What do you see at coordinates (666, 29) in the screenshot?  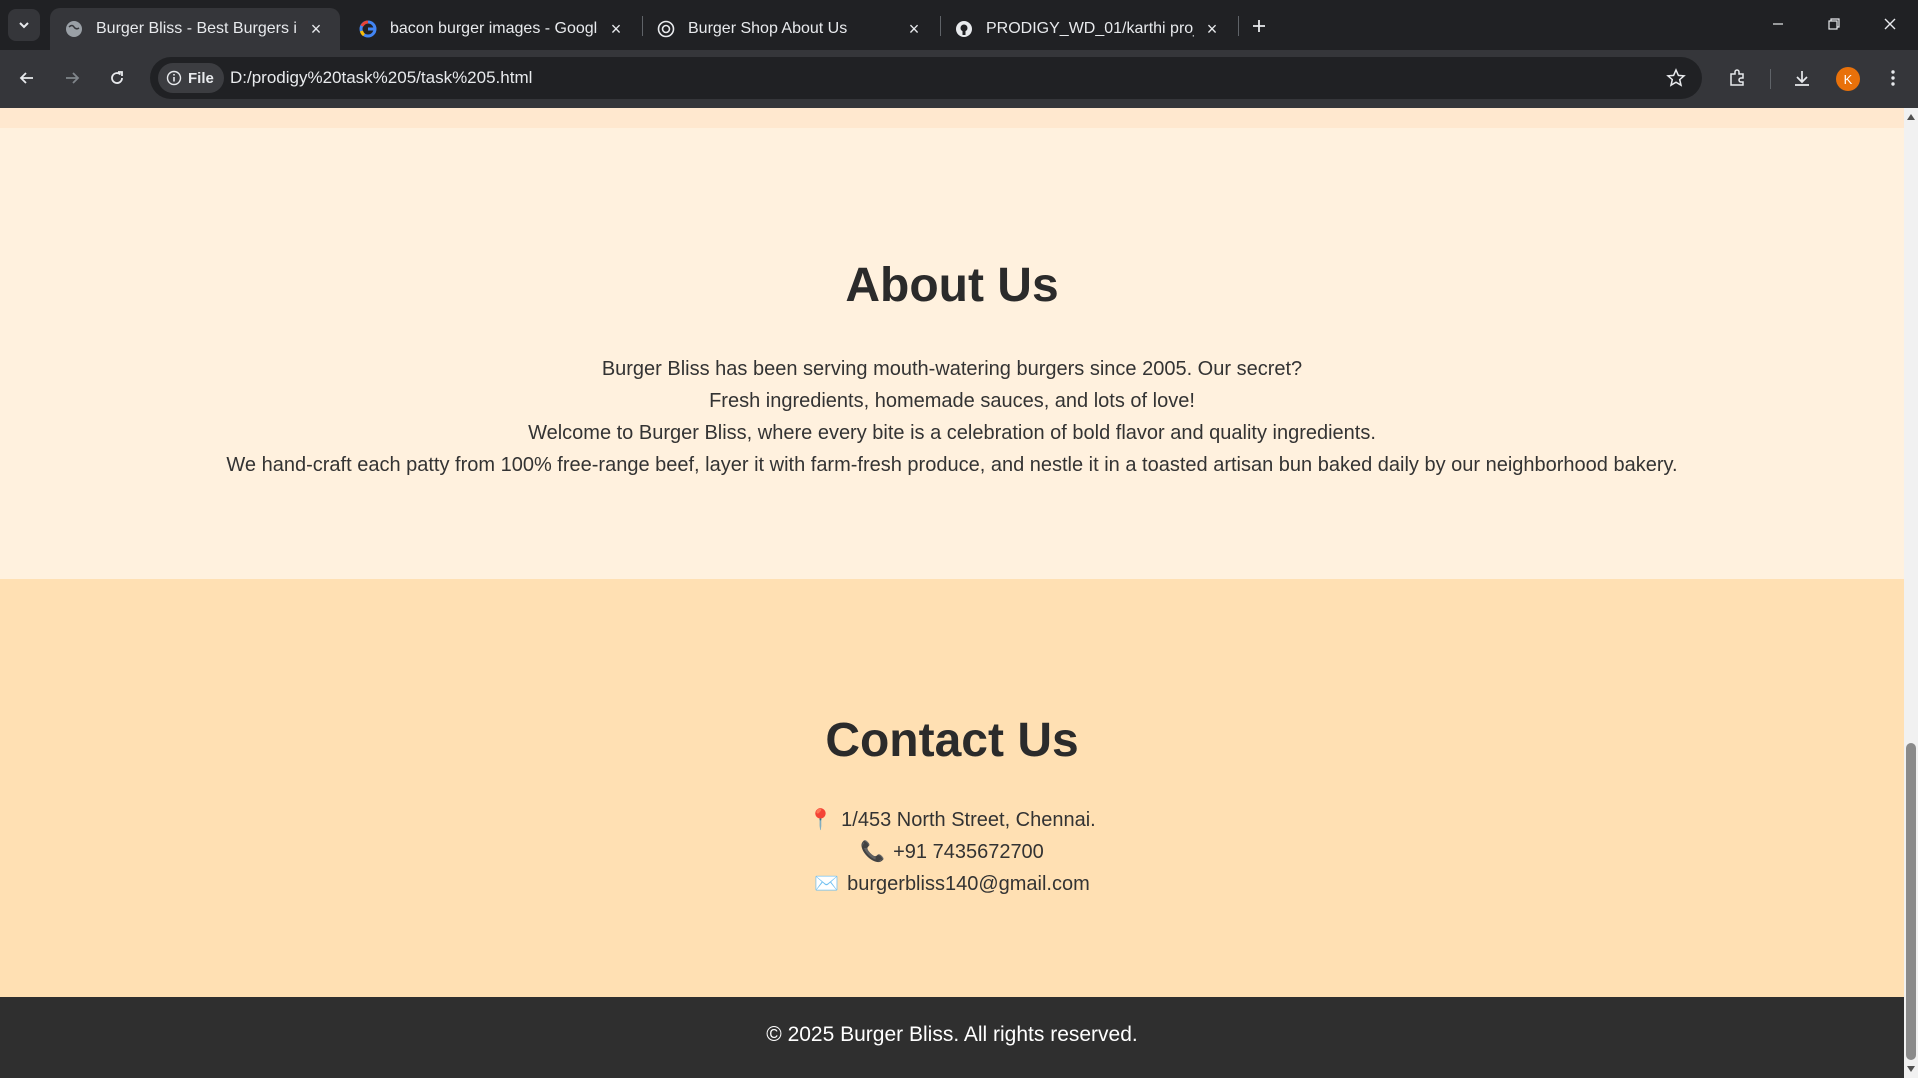 I see `openai-icon` at bounding box center [666, 29].